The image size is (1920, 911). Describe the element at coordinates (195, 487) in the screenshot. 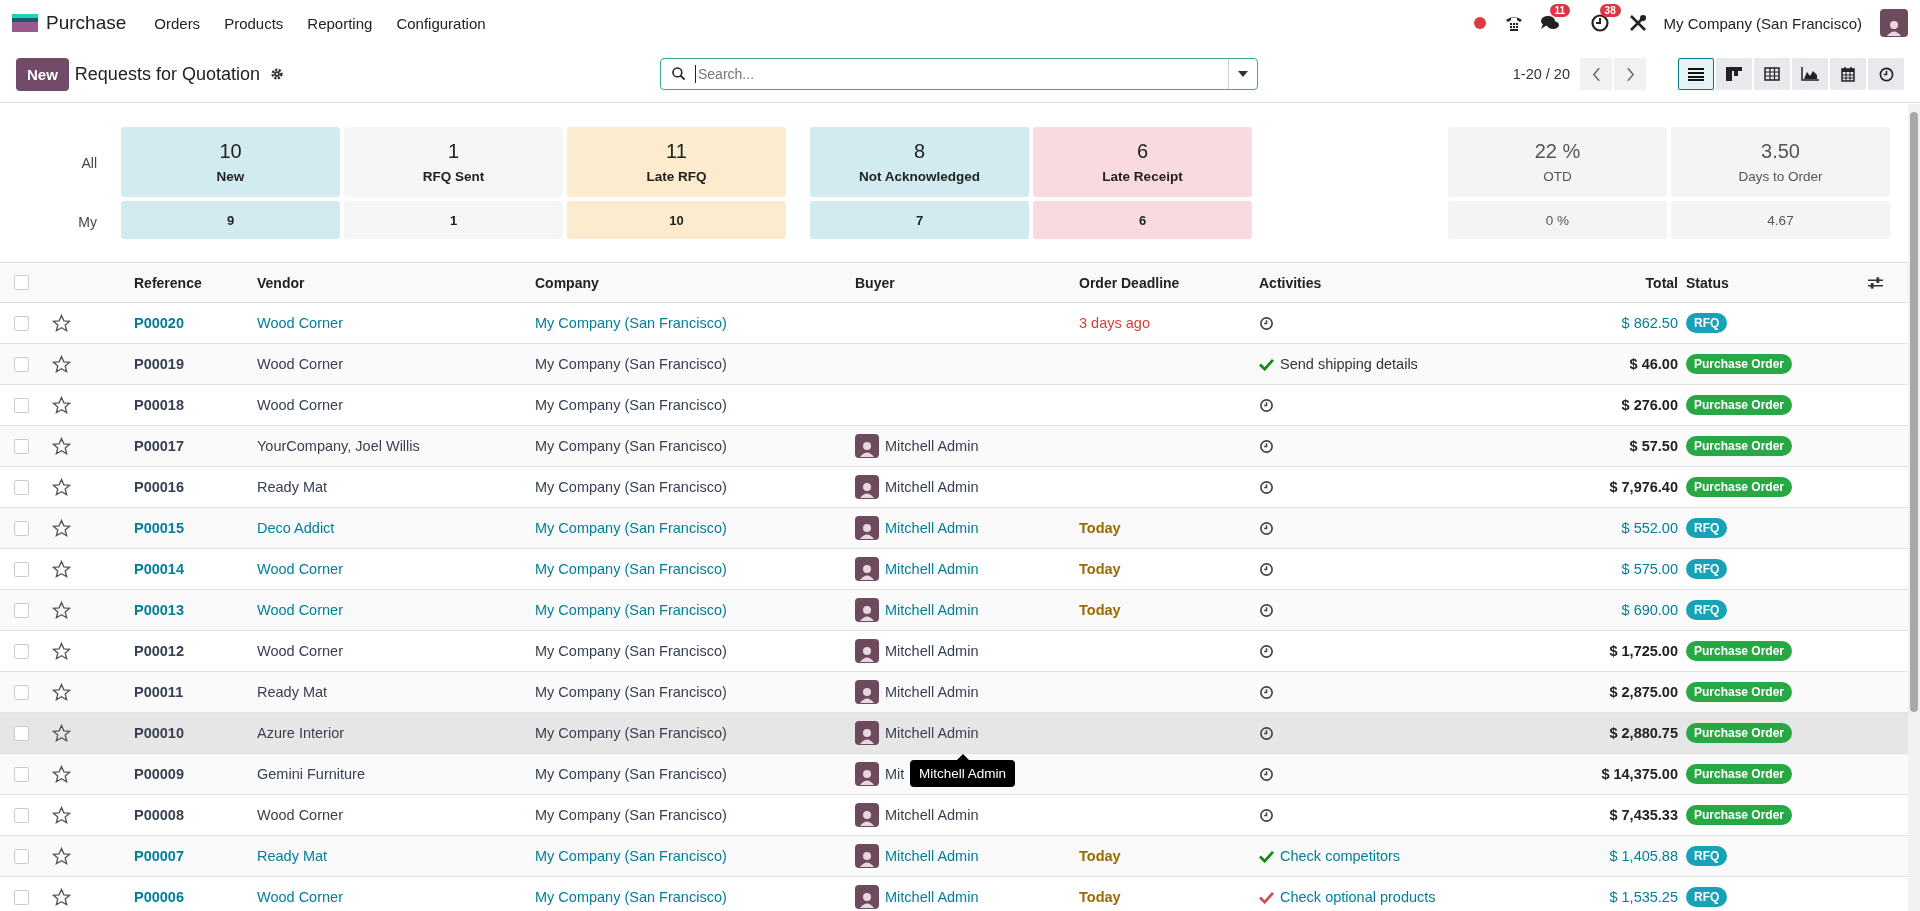

I see `reference-cell: P00016` at that location.